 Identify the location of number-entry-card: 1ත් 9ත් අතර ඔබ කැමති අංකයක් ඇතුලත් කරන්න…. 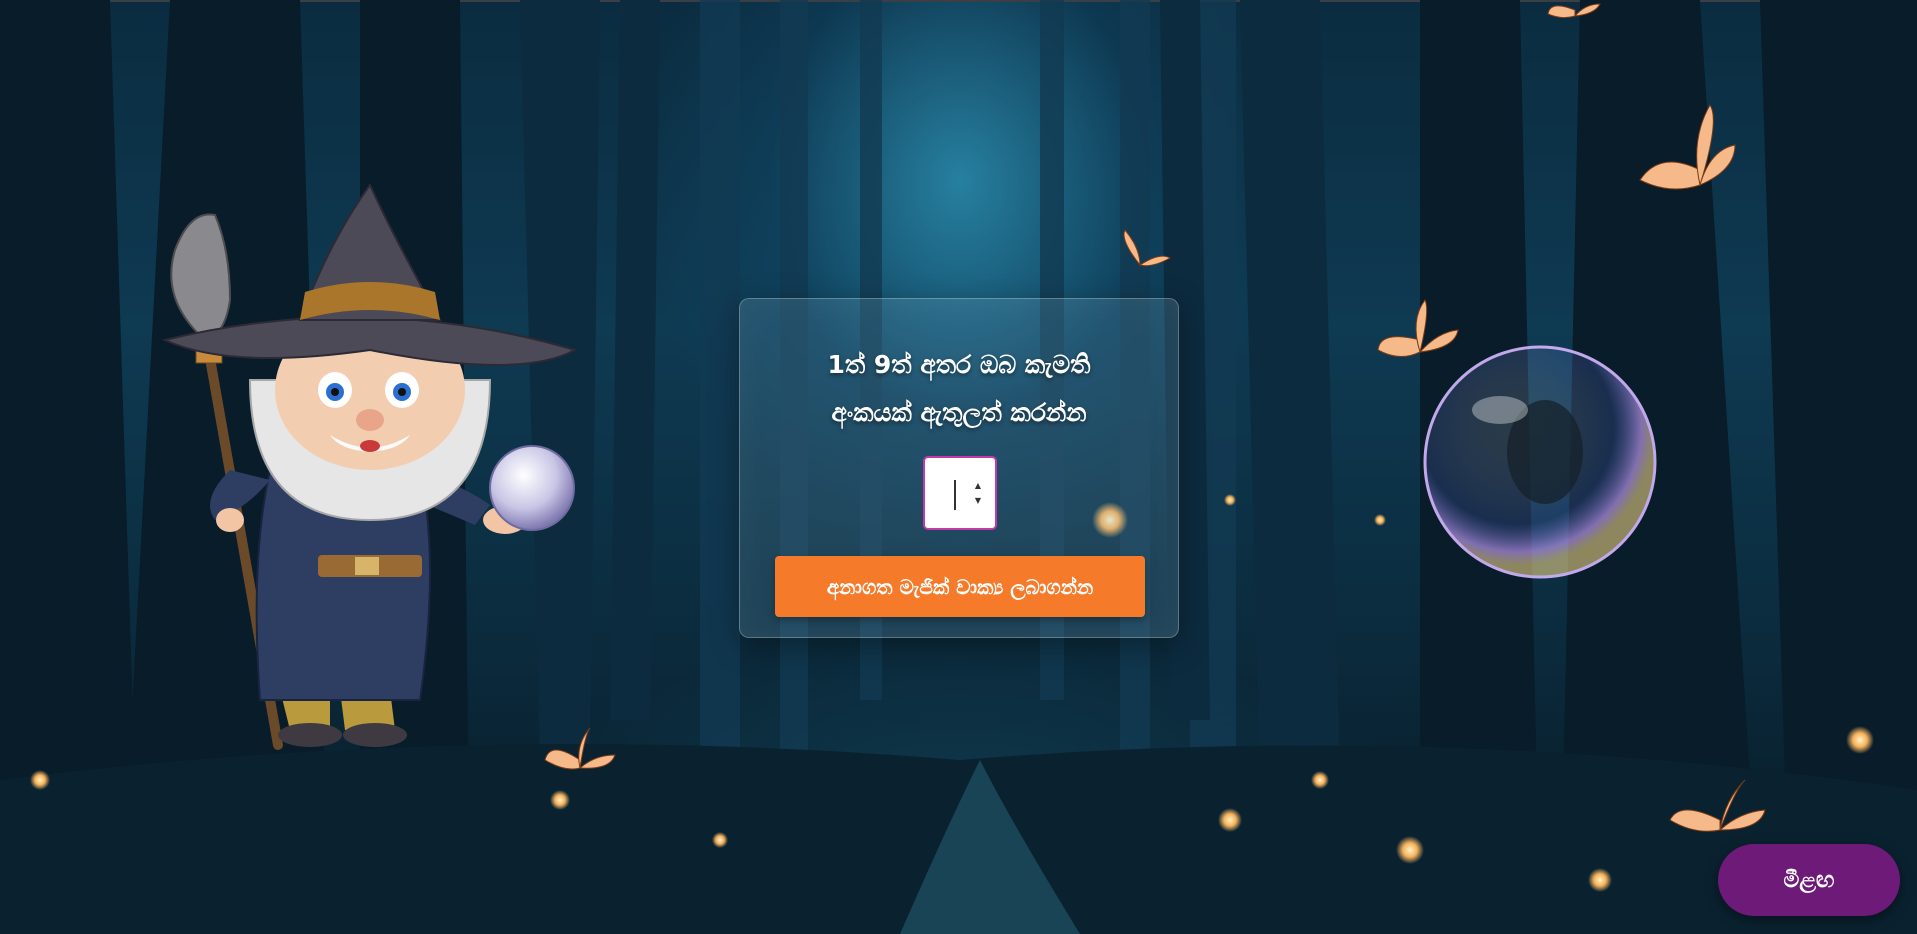
(959, 468).